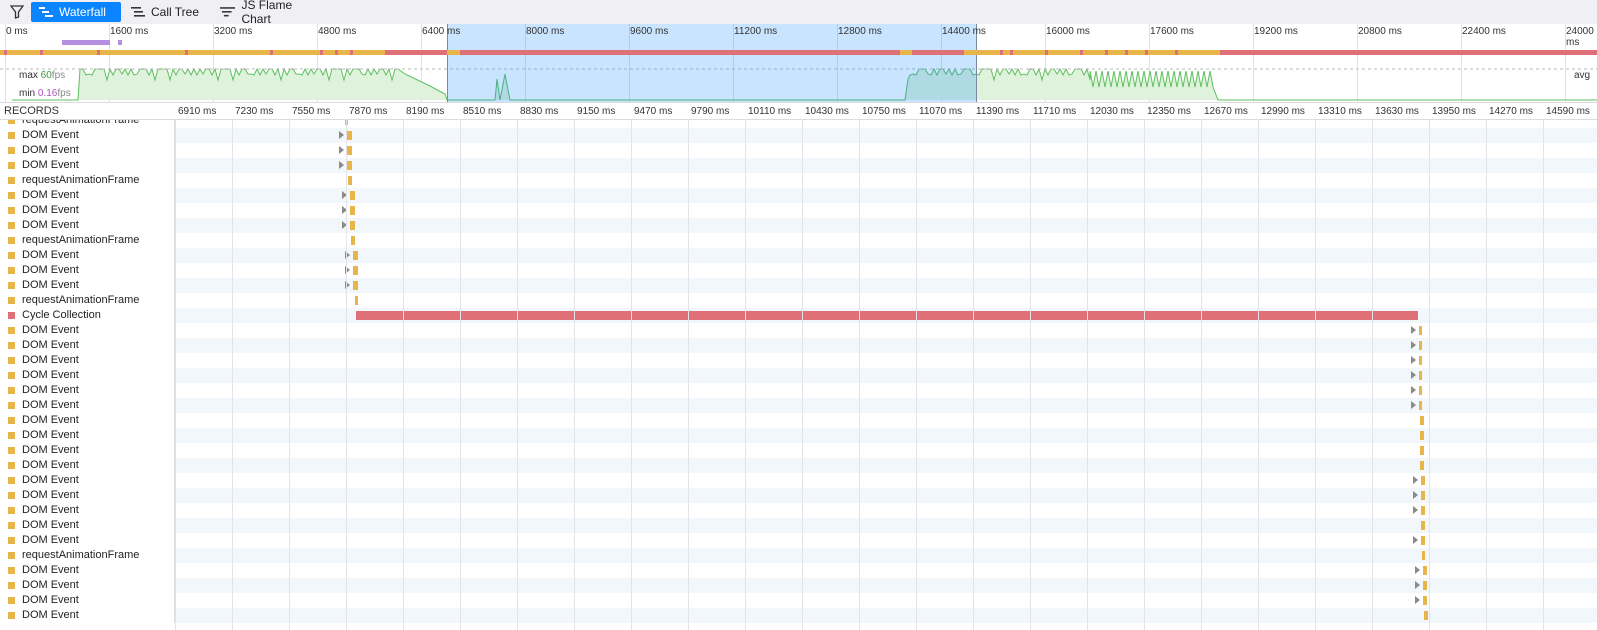 The width and height of the screenshot is (1597, 630). What do you see at coordinates (1126, 52) in the screenshot?
I see `gc-activity-bar` at bounding box center [1126, 52].